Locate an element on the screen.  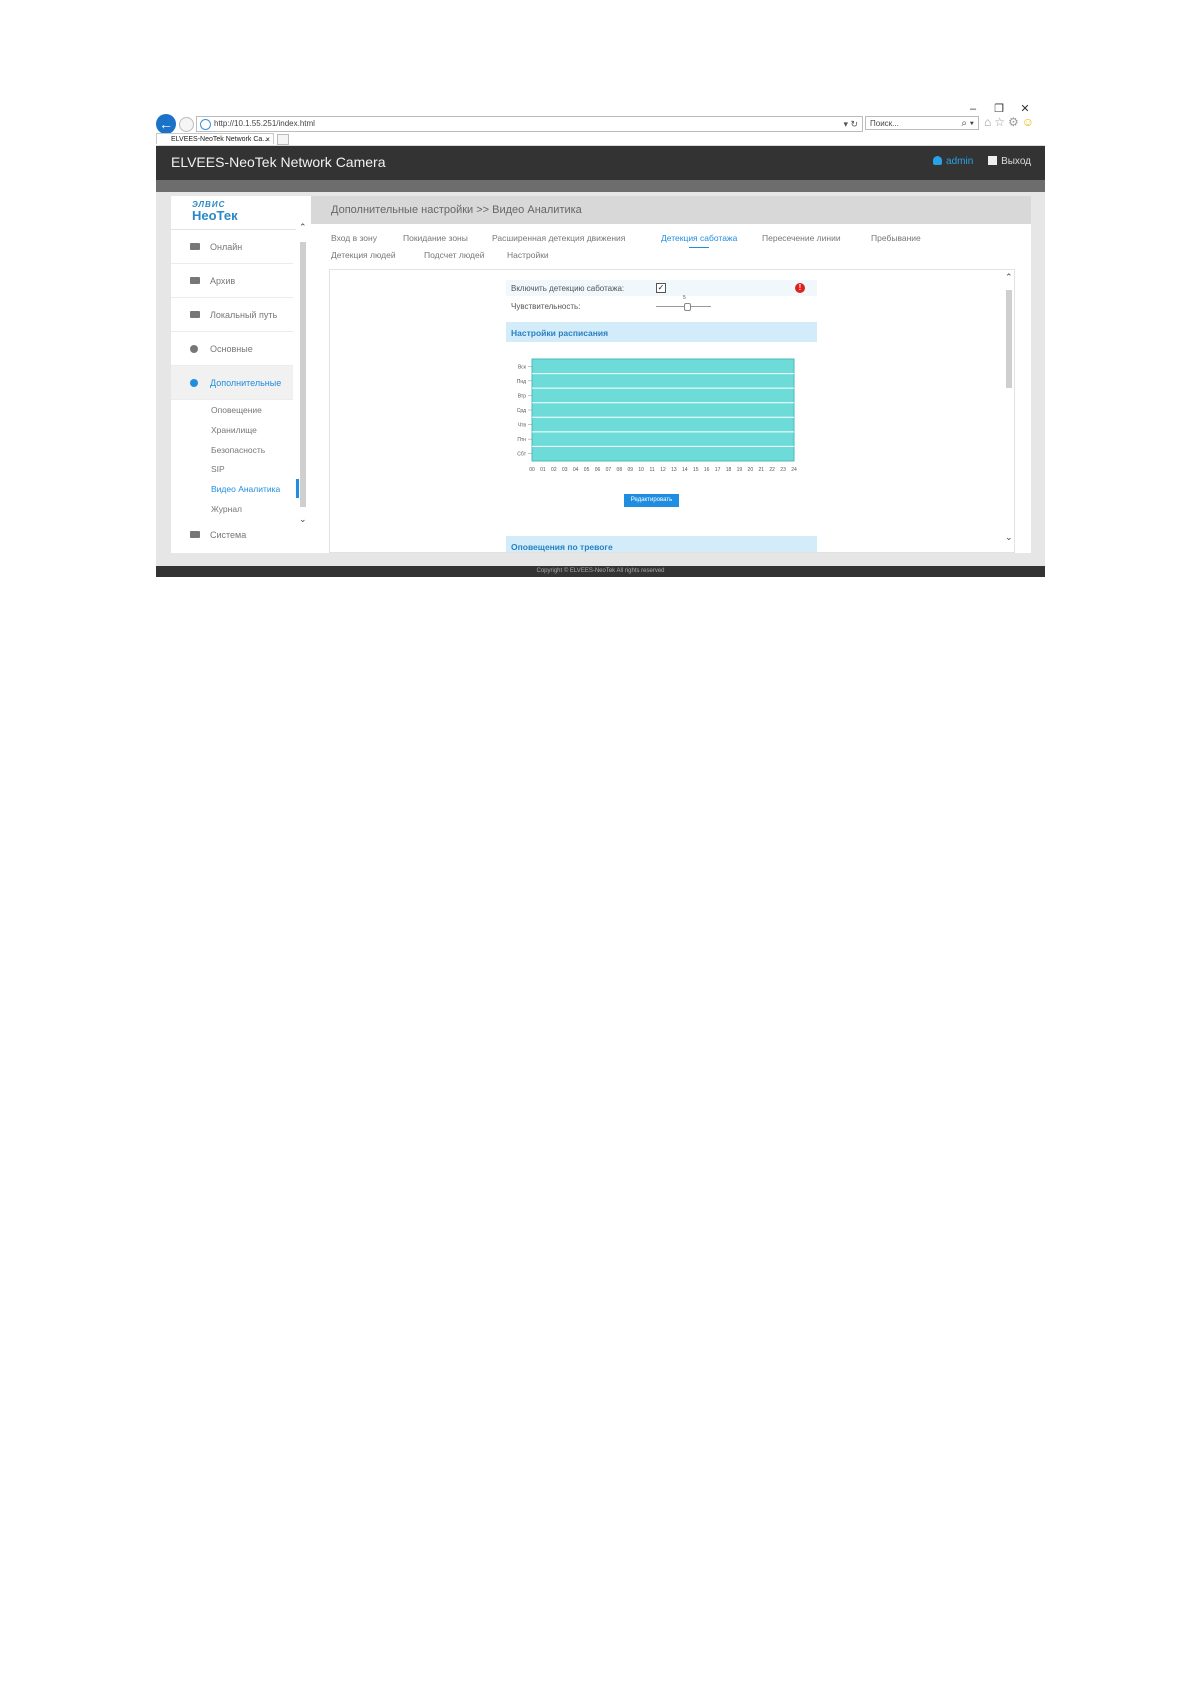
sidebar-item-label: Дополнительные is located at coordinates (246, 383).